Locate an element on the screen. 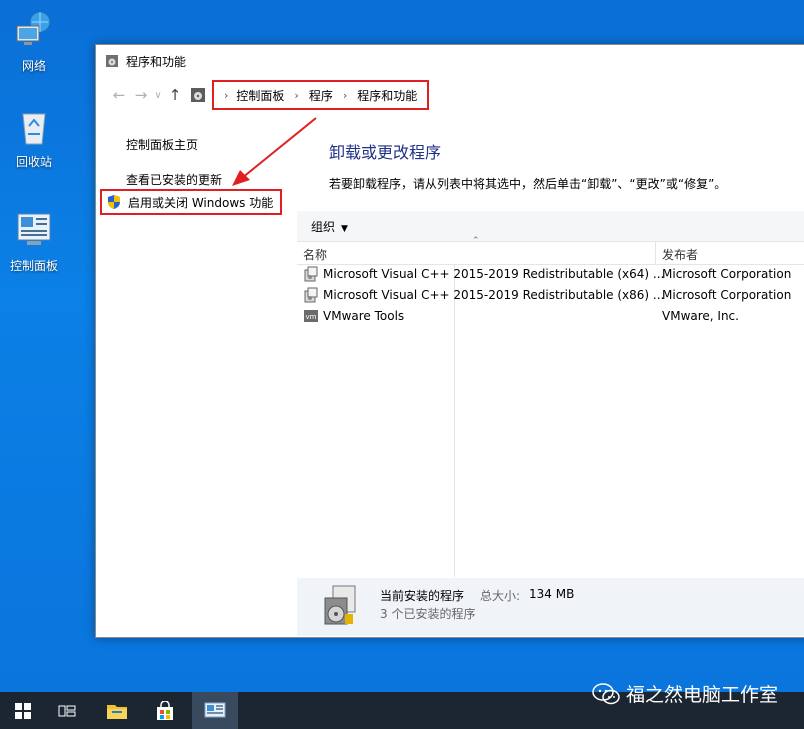  organize-label: 组织 is located at coordinates (323, 226).